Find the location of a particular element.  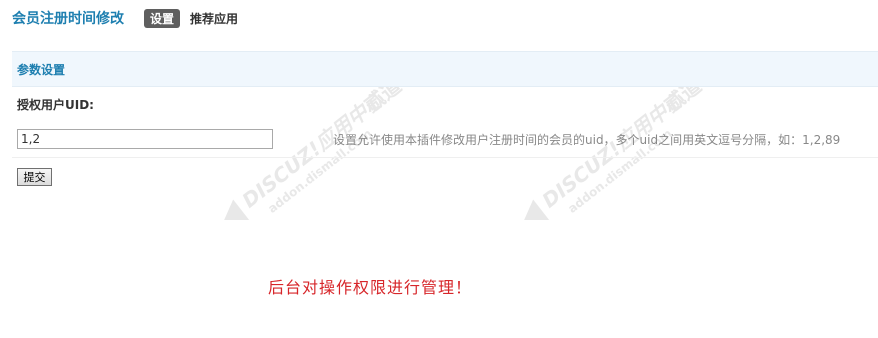

tab-settings: 设置 is located at coordinates (162, 18).